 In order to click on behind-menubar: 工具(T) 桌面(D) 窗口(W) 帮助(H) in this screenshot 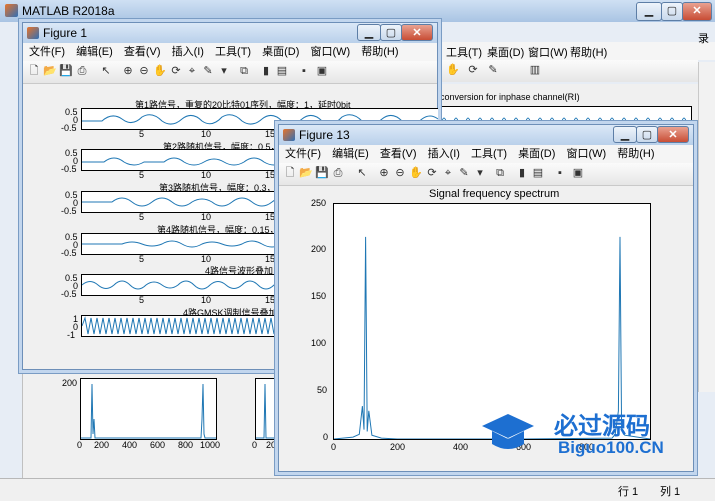, I will do `click(577, 51)`.